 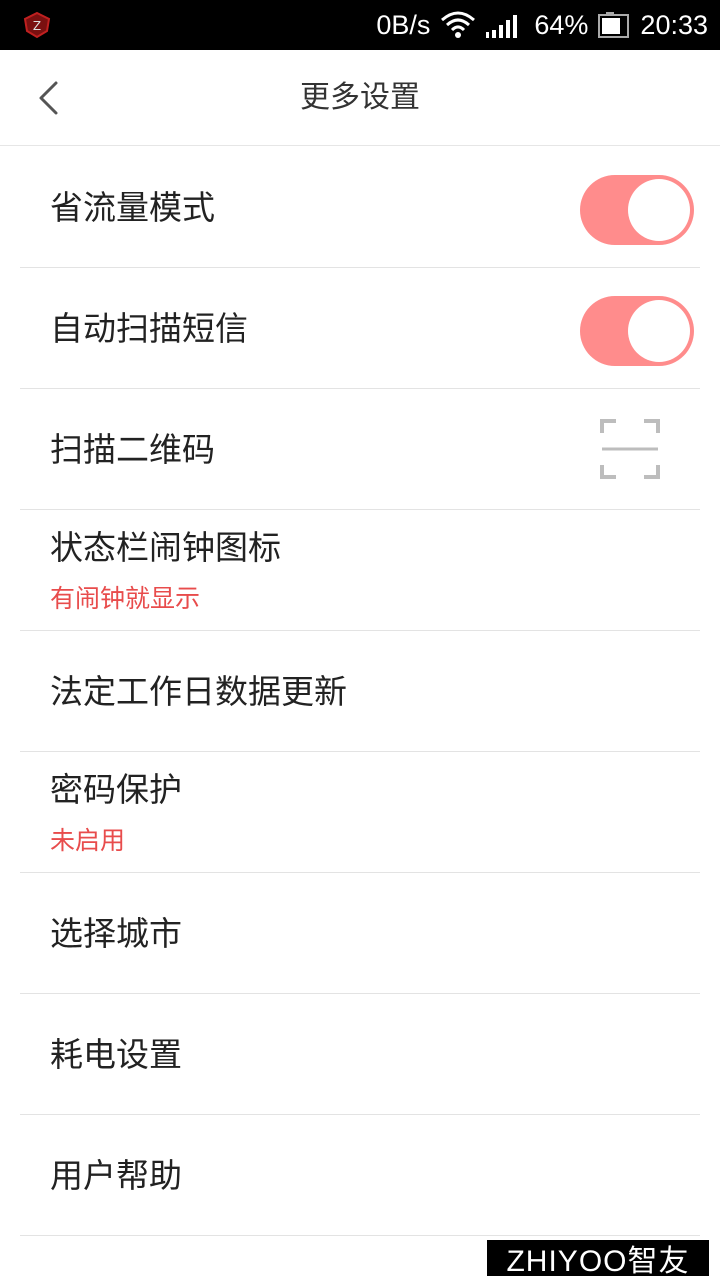 I want to click on setting-power-consumption: 耗电设置, so click(x=360, y=1054).